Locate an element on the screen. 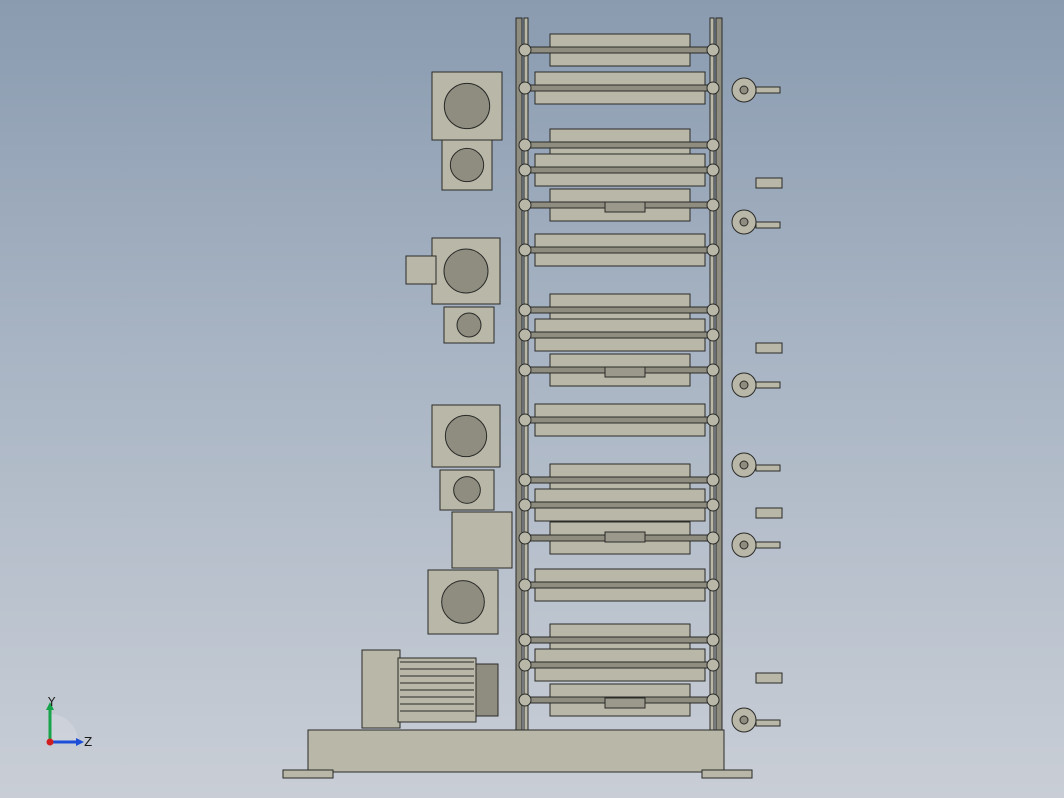 The image size is (1064, 798). motor-icon is located at coordinates (381, 689).